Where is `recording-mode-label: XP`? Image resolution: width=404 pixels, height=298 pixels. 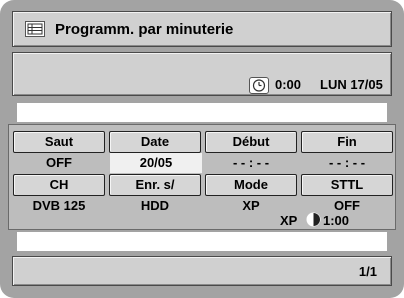 recording-mode-label: XP is located at coordinates (289, 220).